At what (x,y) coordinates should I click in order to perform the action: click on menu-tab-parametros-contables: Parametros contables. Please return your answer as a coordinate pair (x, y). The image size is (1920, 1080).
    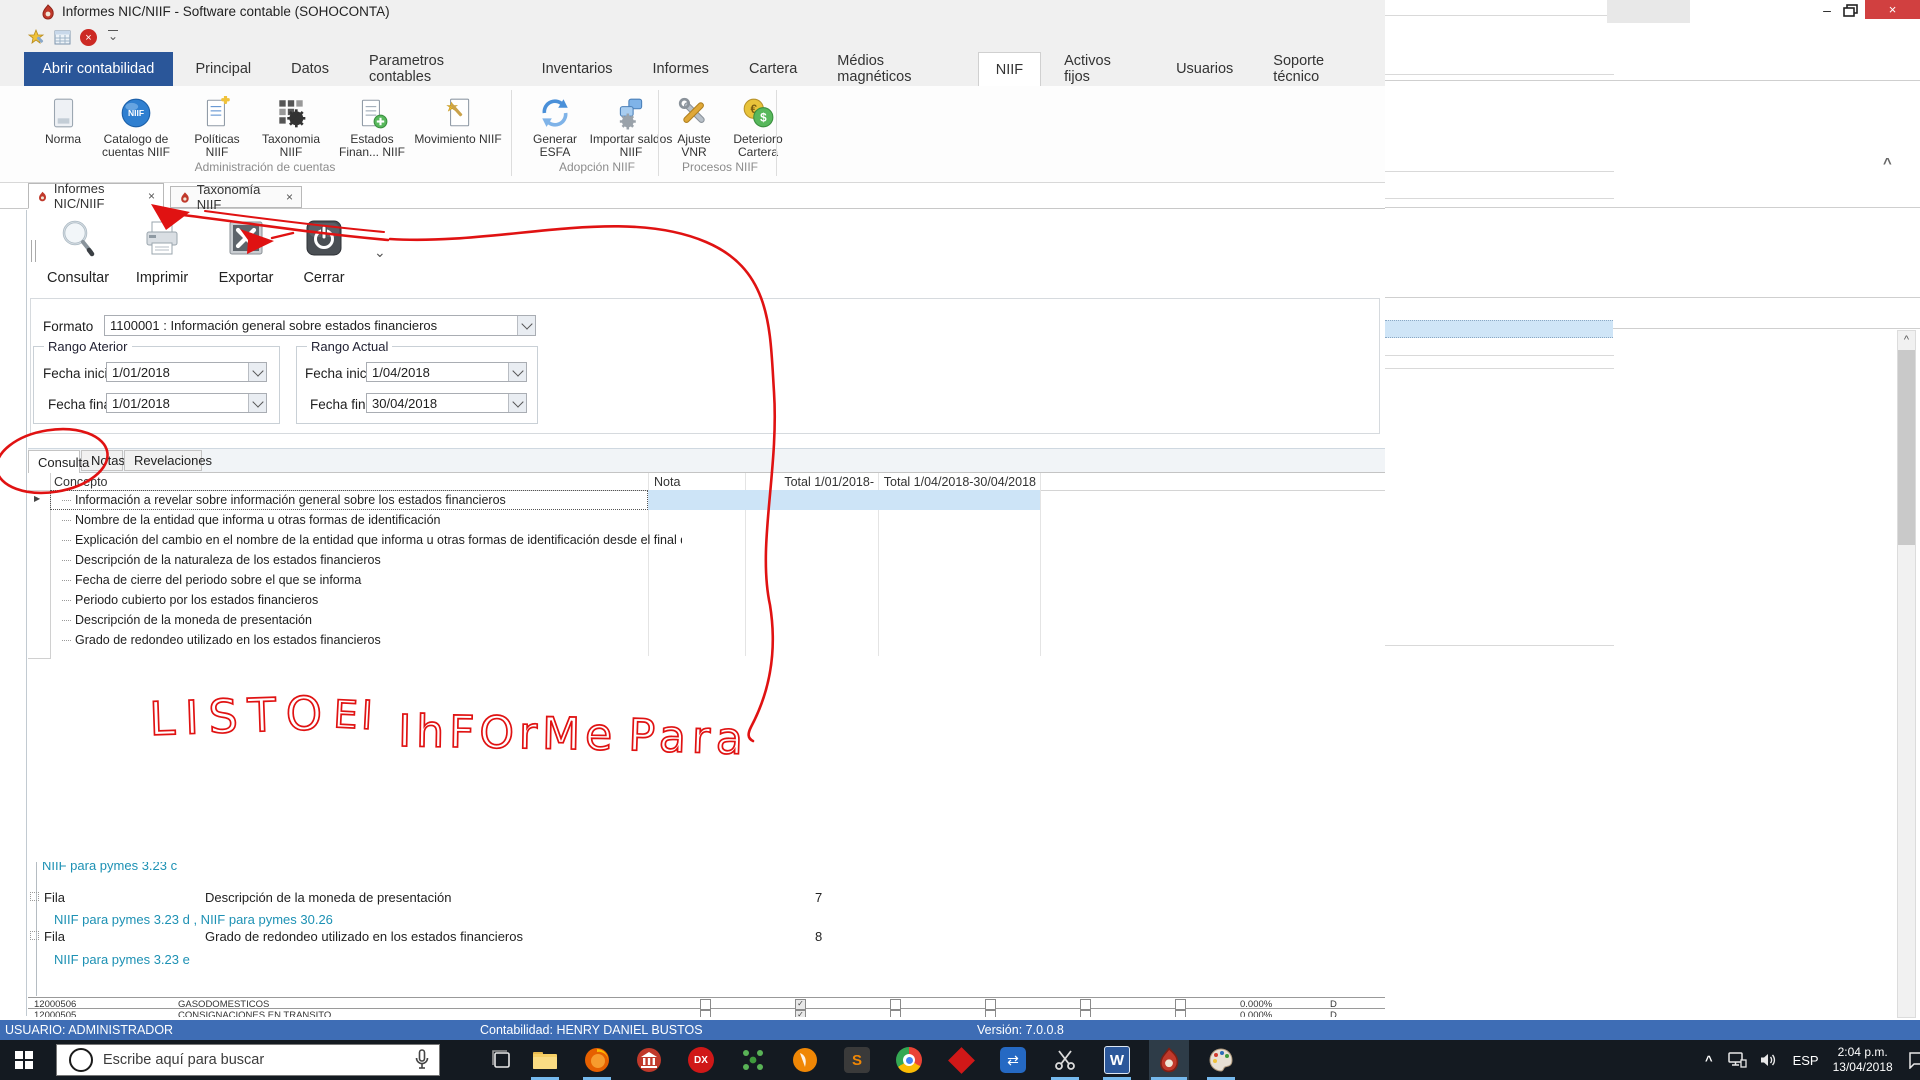
    Looking at the image, I should click on (435, 69).